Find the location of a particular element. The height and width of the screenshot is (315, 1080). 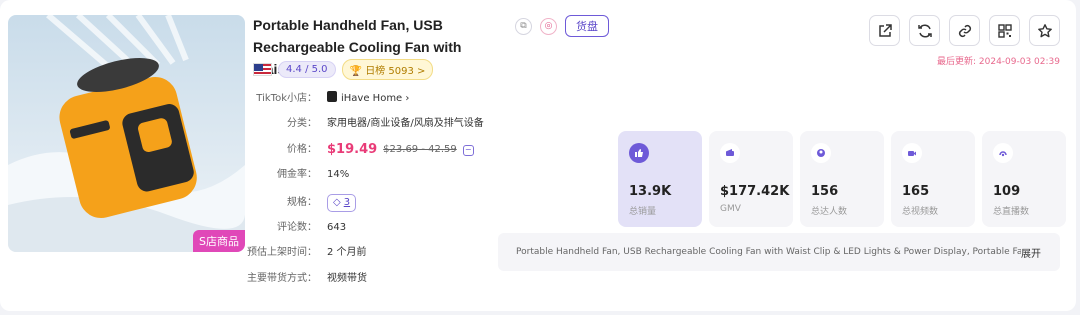

stat-label: 总达人数 is located at coordinates (829, 212).